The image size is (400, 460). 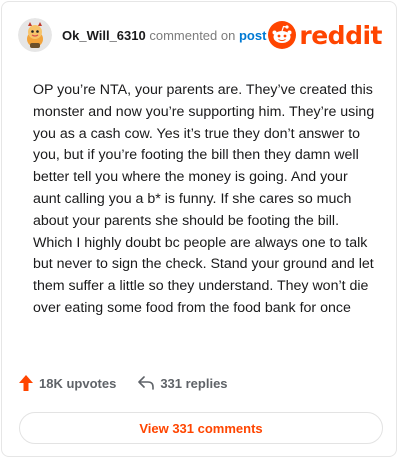 What do you see at coordinates (192, 35) in the screenshot?
I see `action-text: commented on` at bounding box center [192, 35].